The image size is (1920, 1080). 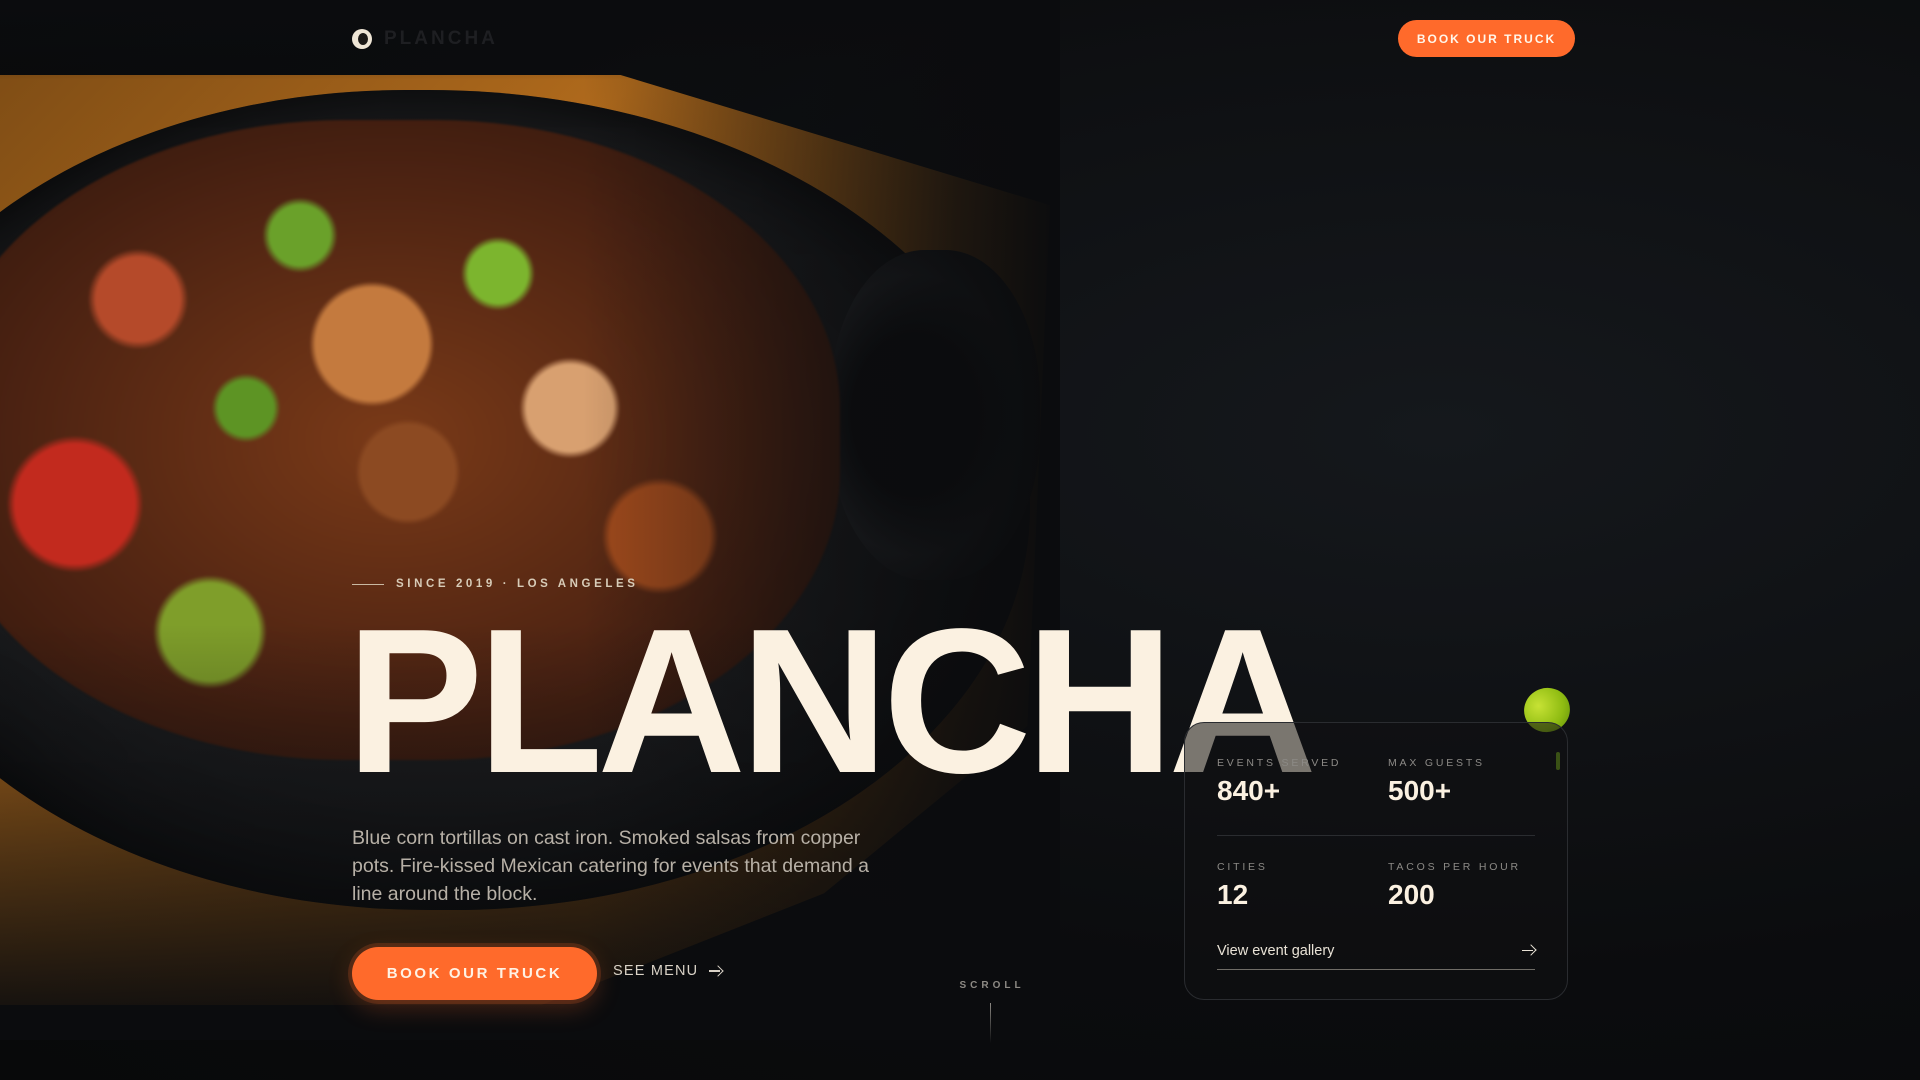 What do you see at coordinates (990, 1023) in the screenshot?
I see `scroll-line` at bounding box center [990, 1023].